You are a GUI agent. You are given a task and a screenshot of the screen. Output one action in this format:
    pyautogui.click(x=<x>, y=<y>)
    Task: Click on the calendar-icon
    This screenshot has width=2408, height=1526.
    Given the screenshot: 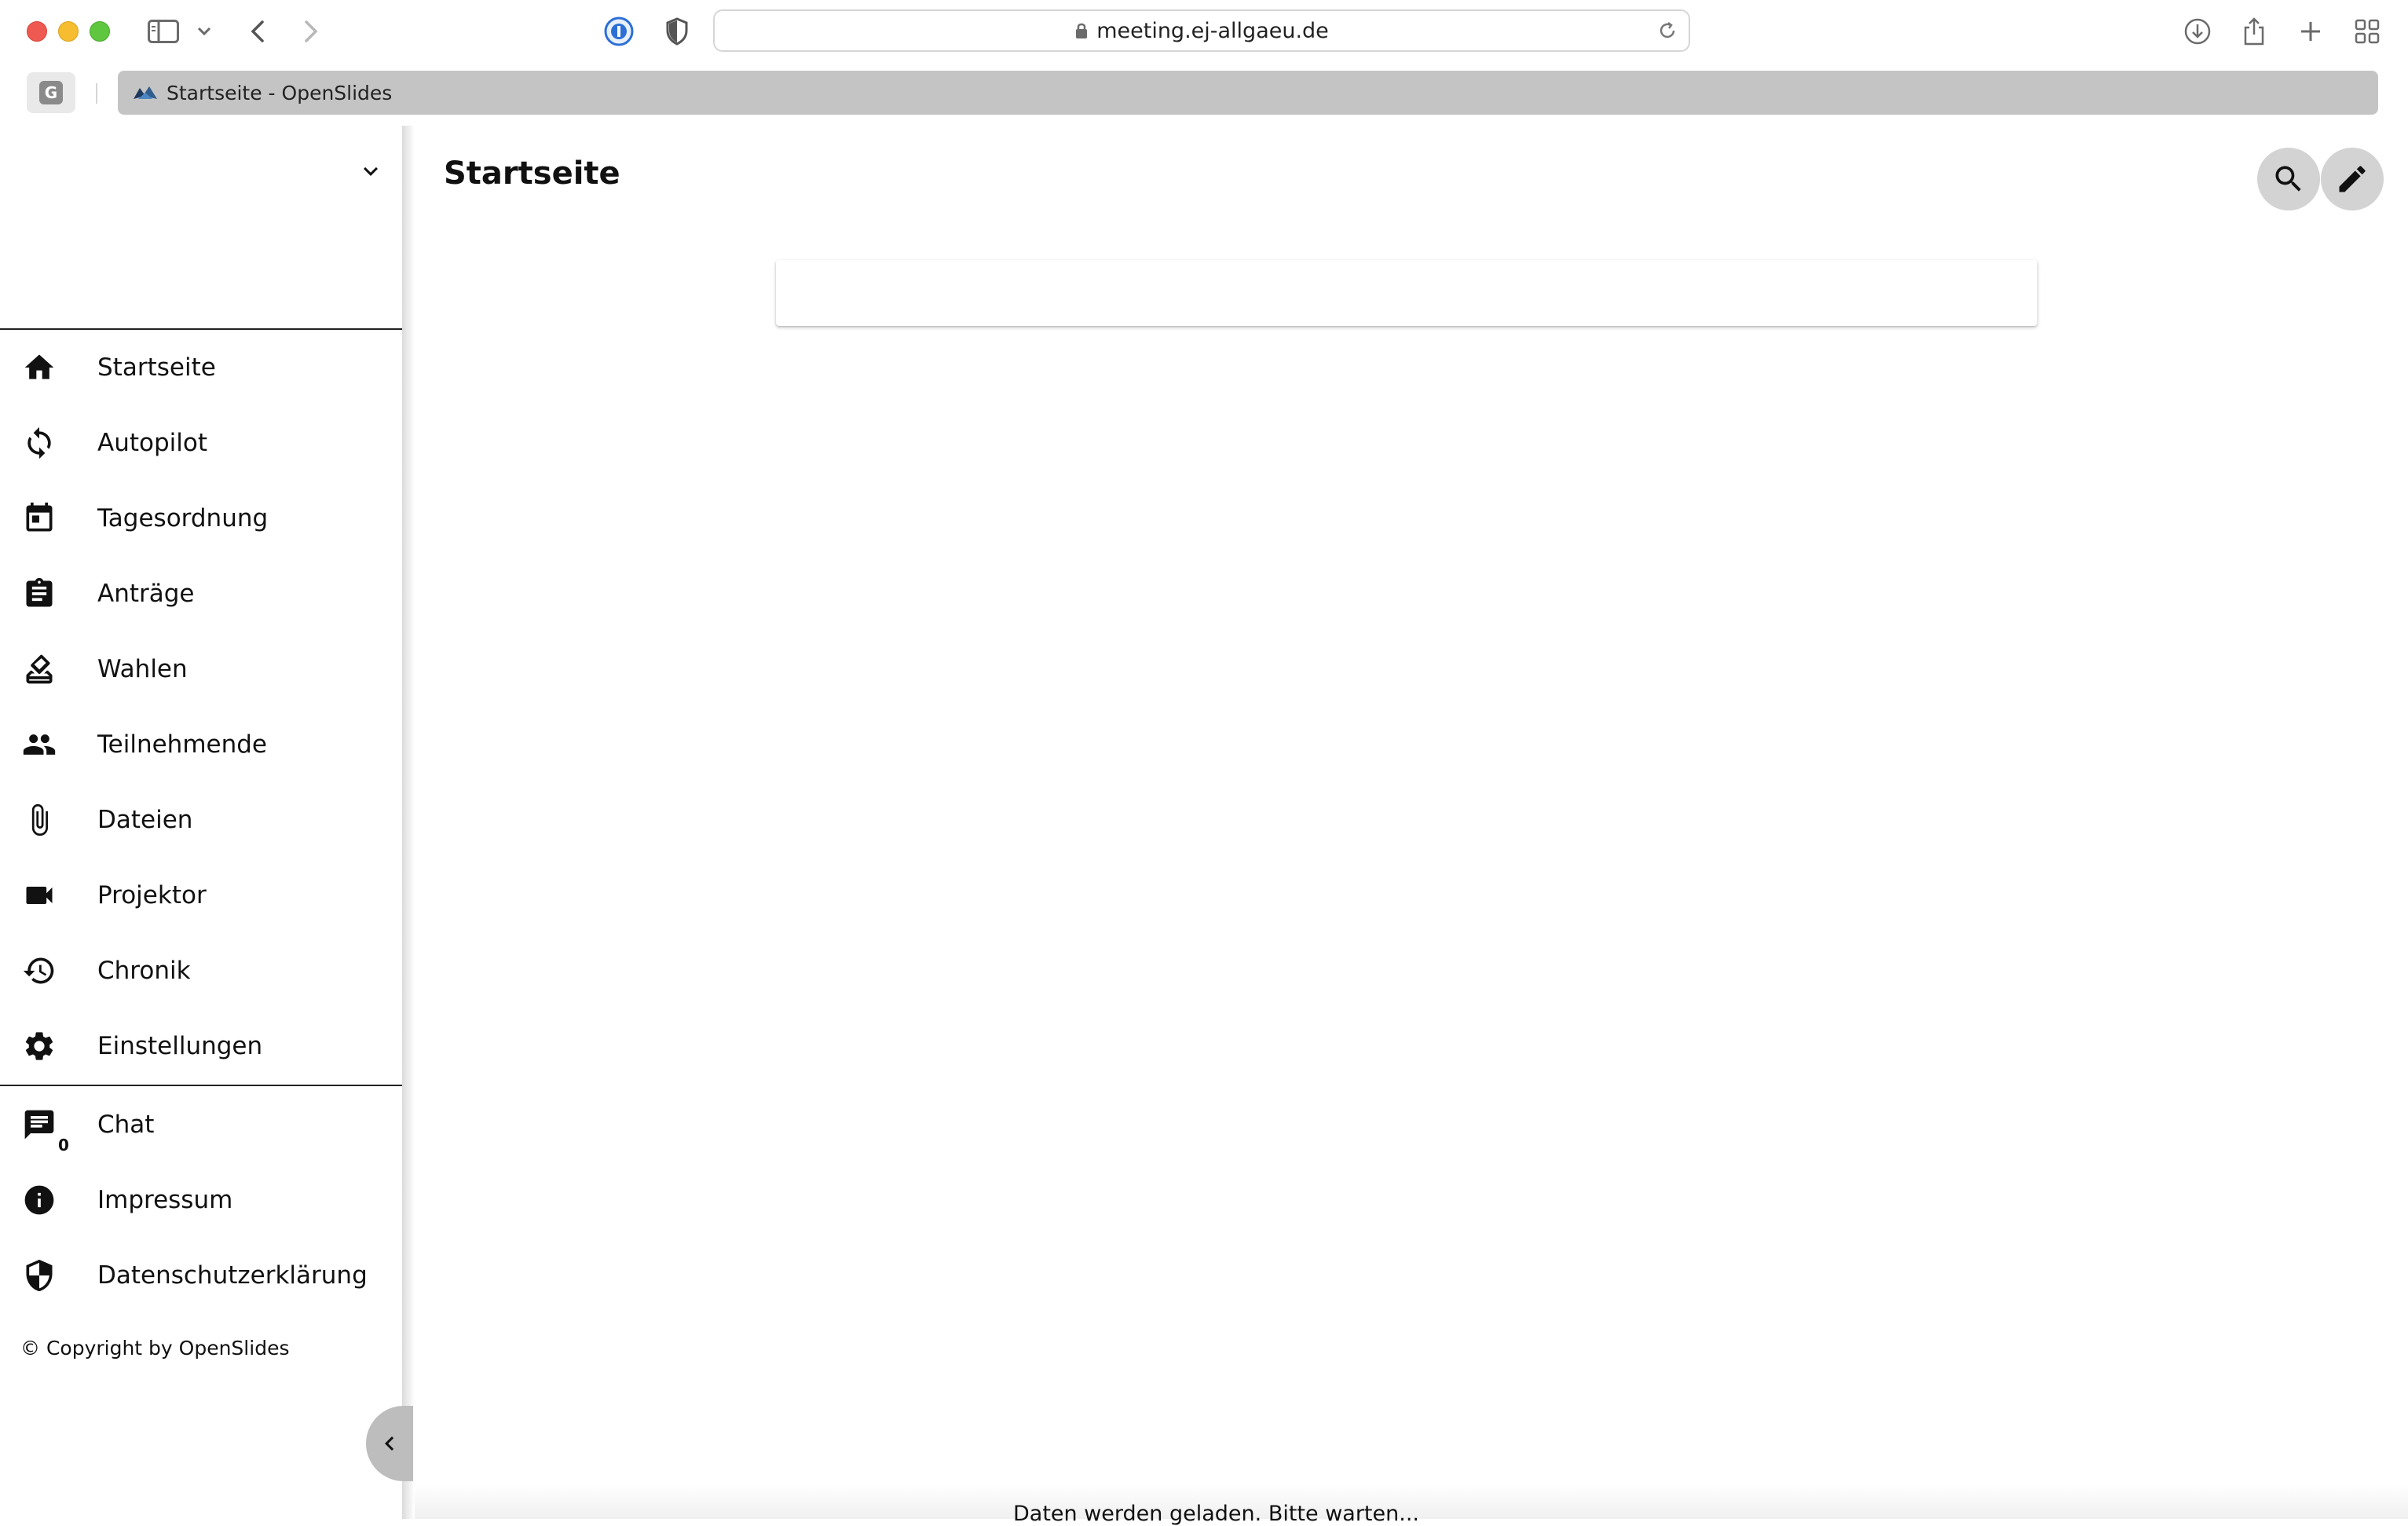 What is the action you would take?
    pyautogui.click(x=39, y=518)
    